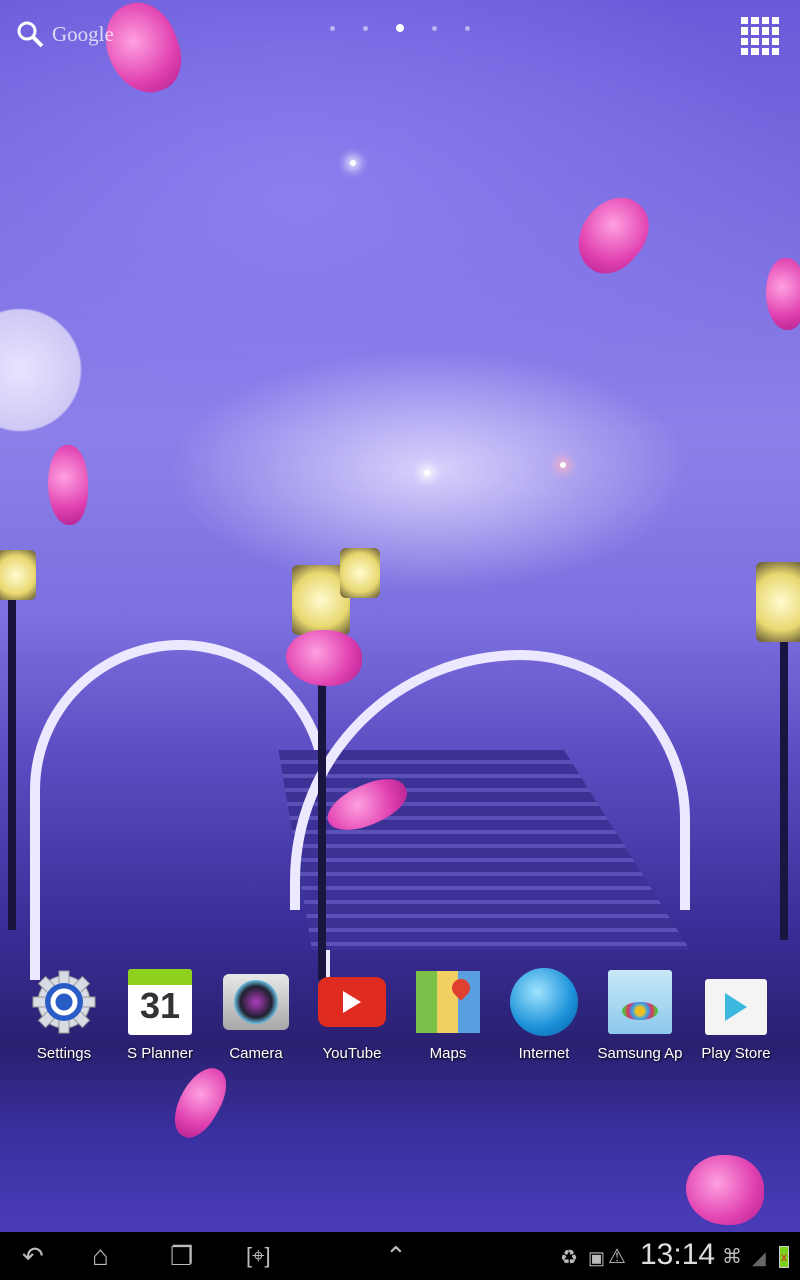 The image size is (800, 1280). I want to click on play-store-icon, so click(736, 1002).